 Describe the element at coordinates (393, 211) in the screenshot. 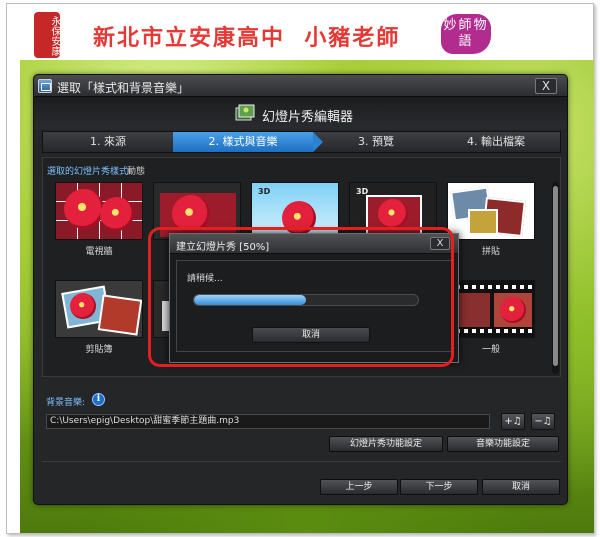

I see `style-thumb-3d-b: 3D` at that location.